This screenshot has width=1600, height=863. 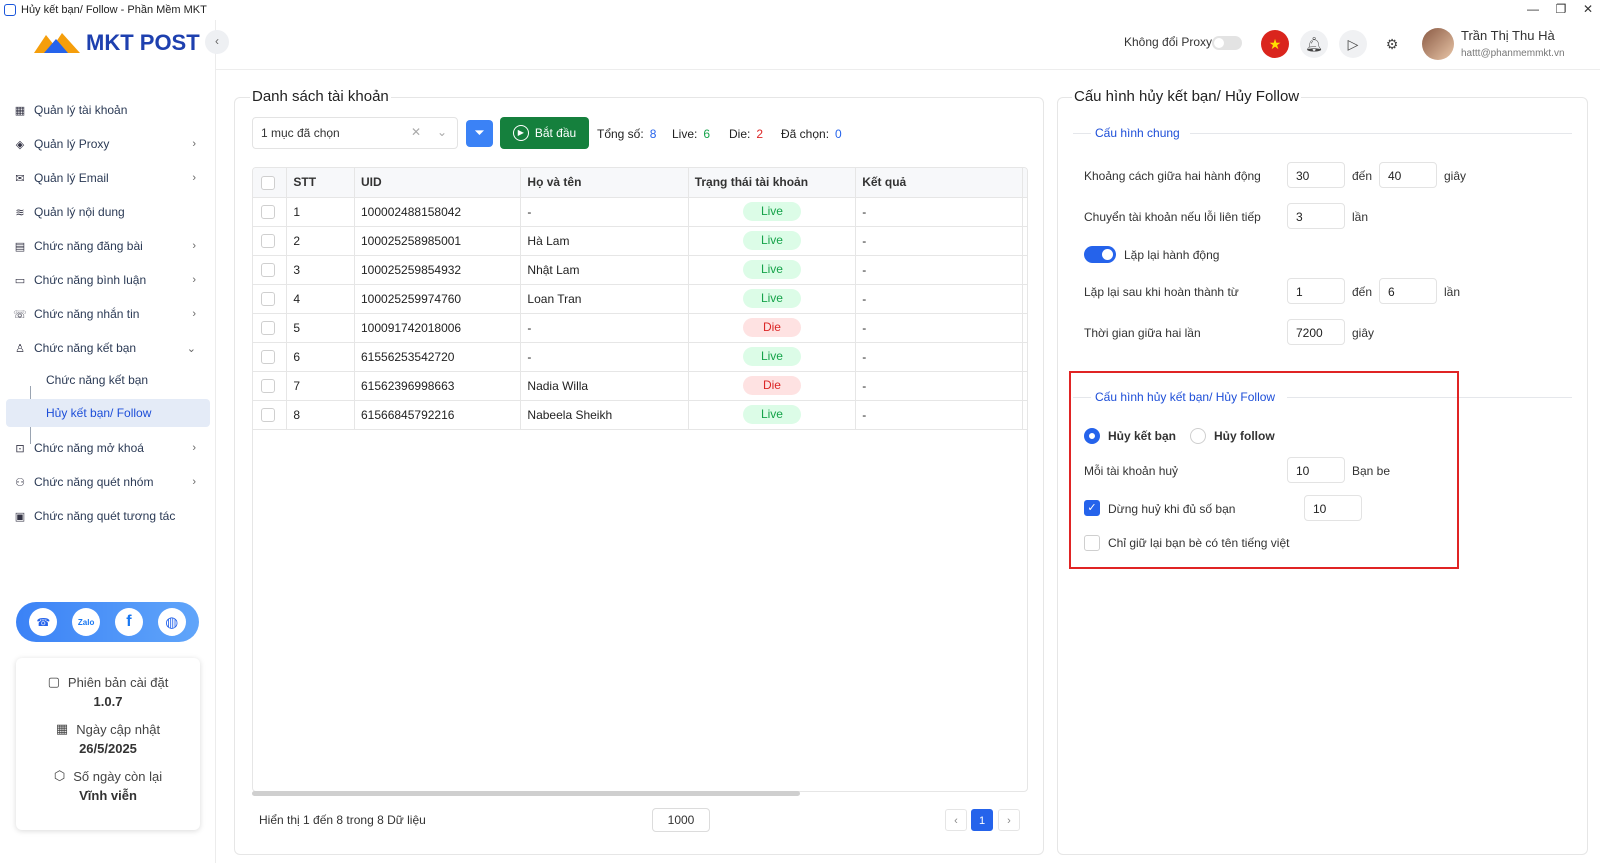 What do you see at coordinates (640, 241) in the screenshot?
I see `table-row: 2100025258985001Hà LamLive--` at bounding box center [640, 241].